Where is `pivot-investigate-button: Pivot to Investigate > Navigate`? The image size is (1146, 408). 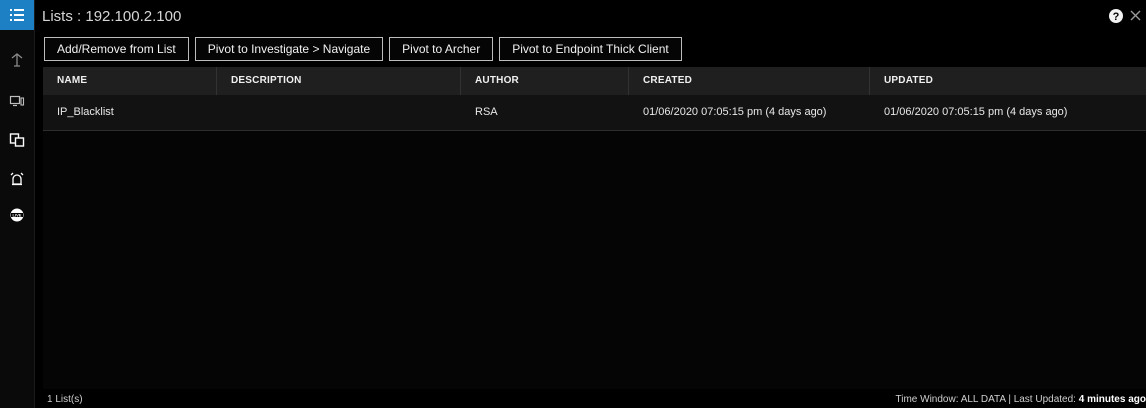
pivot-investigate-button: Pivot to Investigate > Navigate is located at coordinates (289, 49).